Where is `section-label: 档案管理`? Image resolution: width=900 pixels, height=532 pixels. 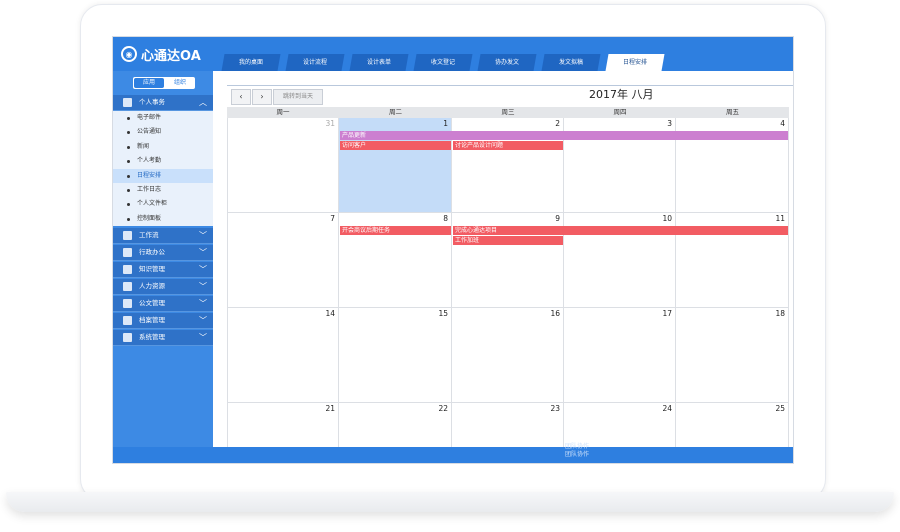 section-label: 档案管理 is located at coordinates (152, 320).